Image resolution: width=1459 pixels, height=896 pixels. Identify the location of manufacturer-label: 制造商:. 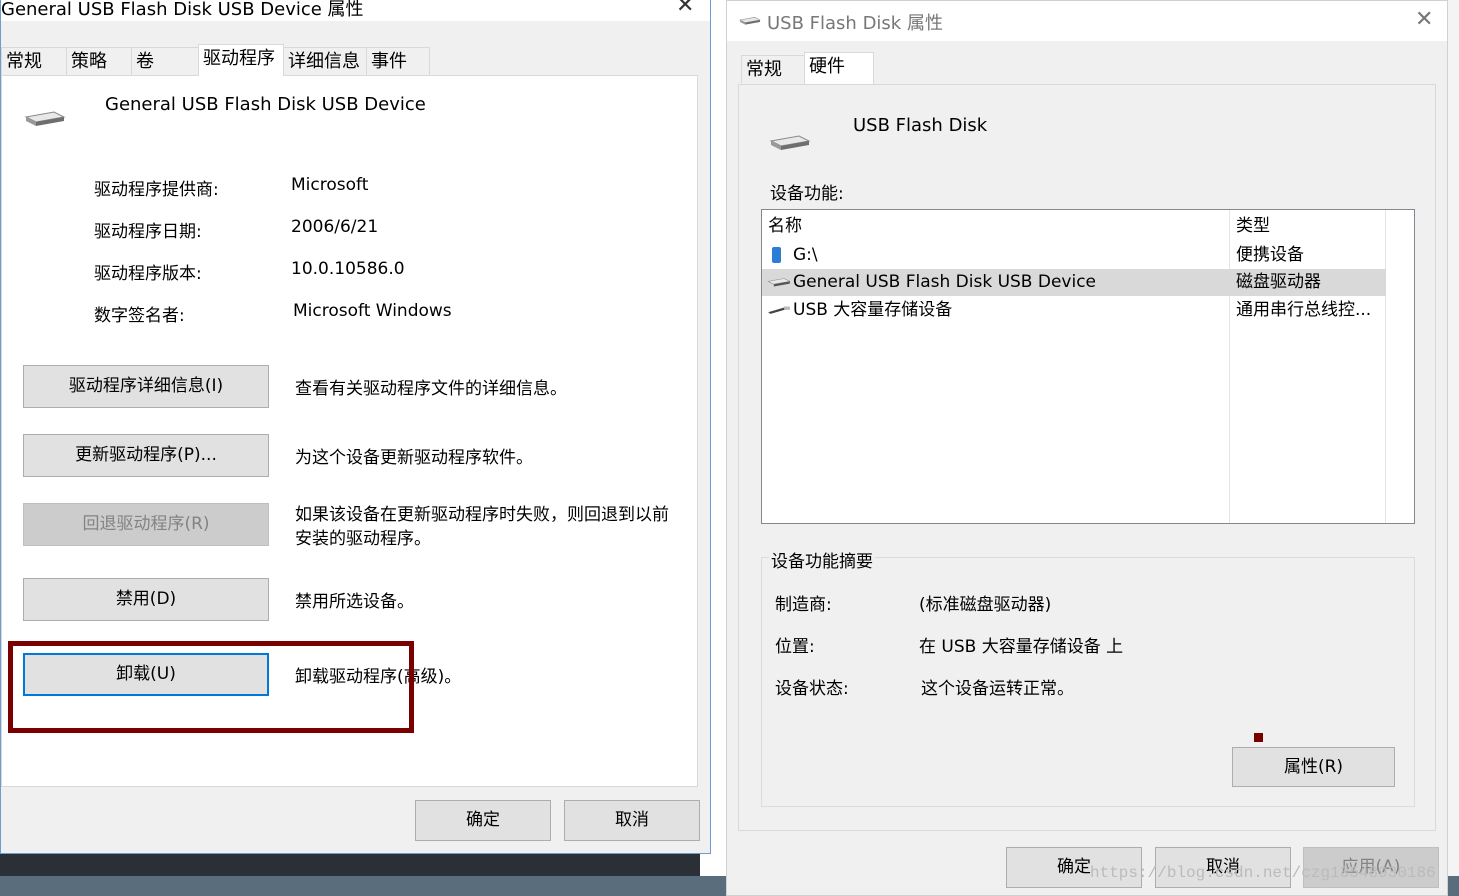
(803, 605).